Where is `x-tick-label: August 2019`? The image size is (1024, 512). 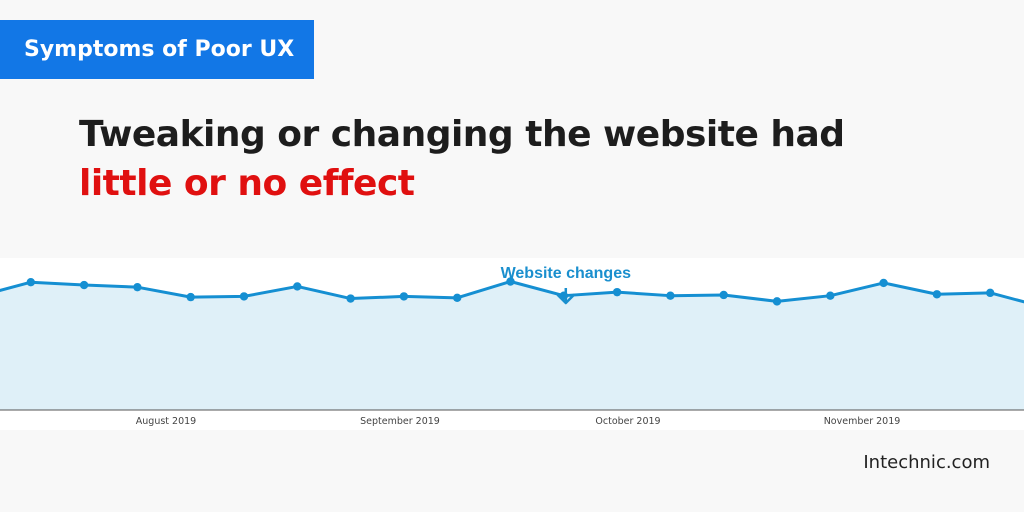
x-tick-label: August 2019 is located at coordinates (166, 421).